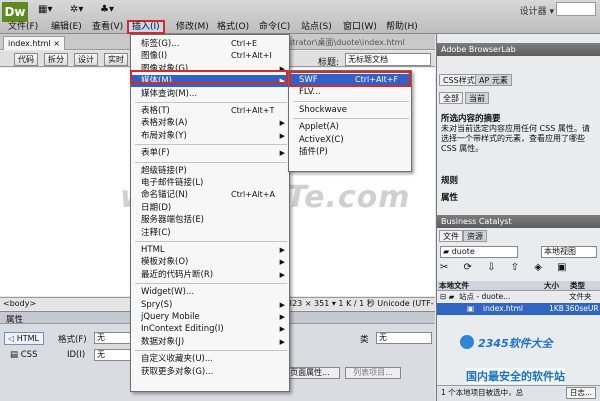  Describe the element at coordinates (66, 27) in the screenshot. I see `menu-edit: 编辑(E)` at that location.